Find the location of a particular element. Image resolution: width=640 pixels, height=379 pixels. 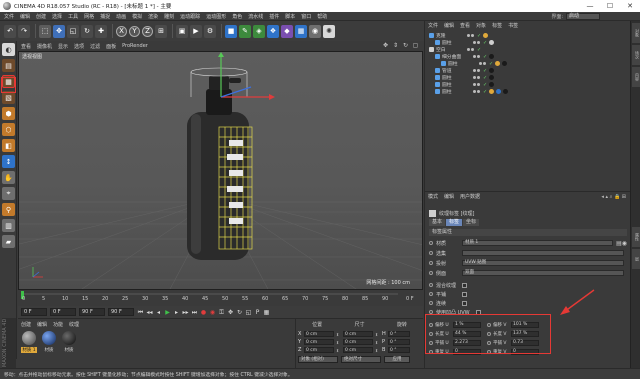

object-row: 管道 ✓ is located at coordinates (529, 70).